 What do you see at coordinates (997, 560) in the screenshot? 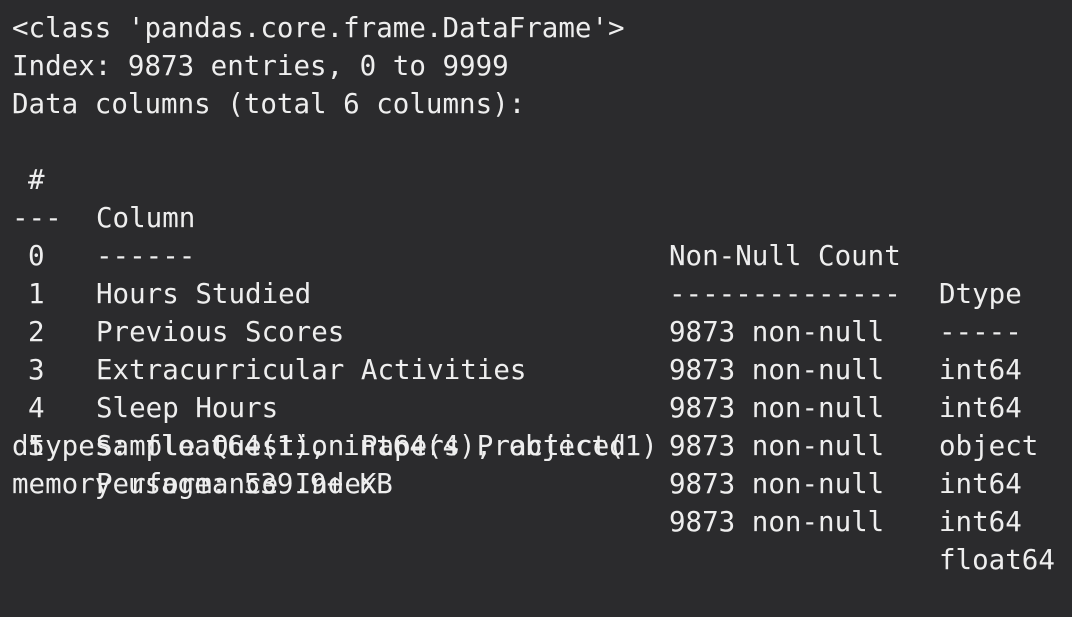
I see `row-dtype: float64` at bounding box center [997, 560].